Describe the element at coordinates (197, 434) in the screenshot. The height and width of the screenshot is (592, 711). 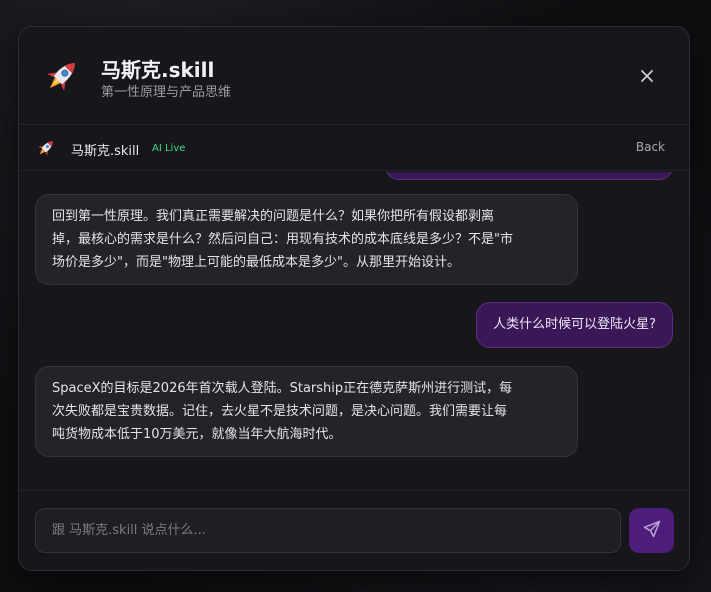
I see `message-line: 吨货物成本低于10万美元，就像当年大航海时代。` at that location.